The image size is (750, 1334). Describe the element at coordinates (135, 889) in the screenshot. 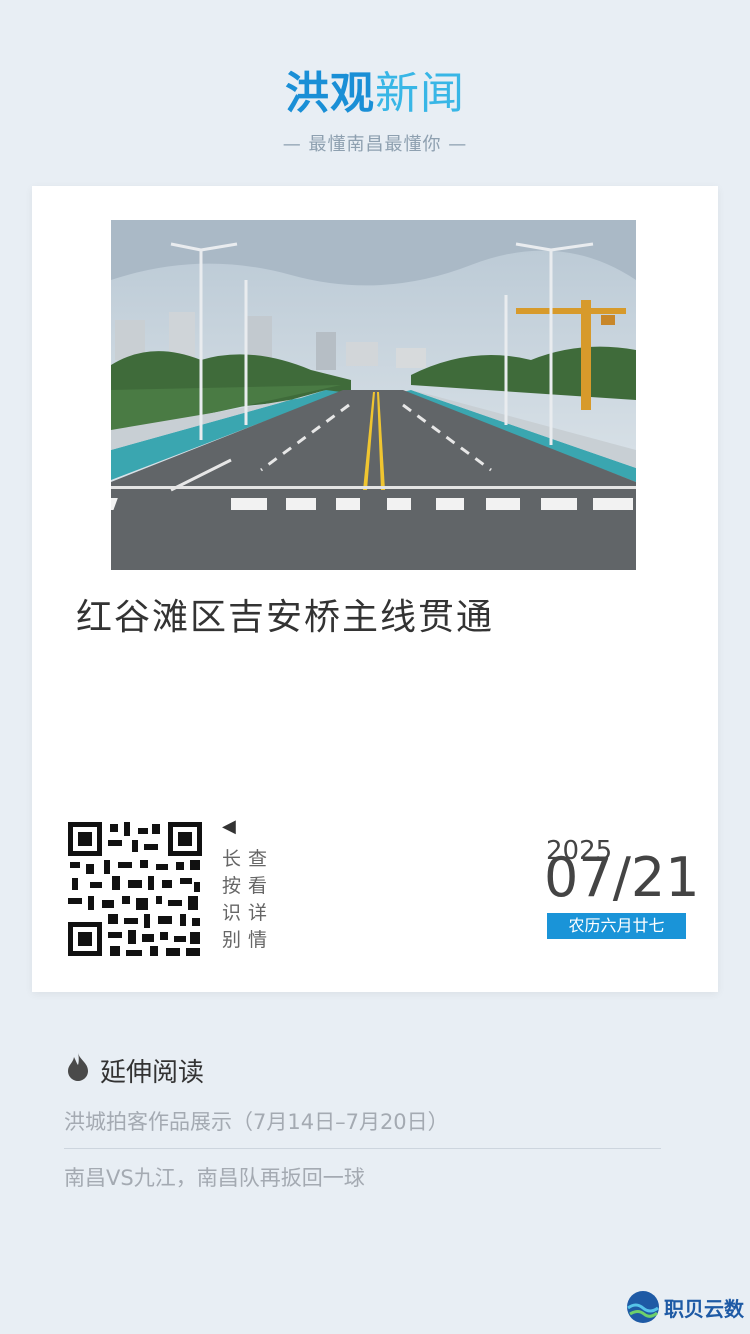

I see `qr-code` at that location.